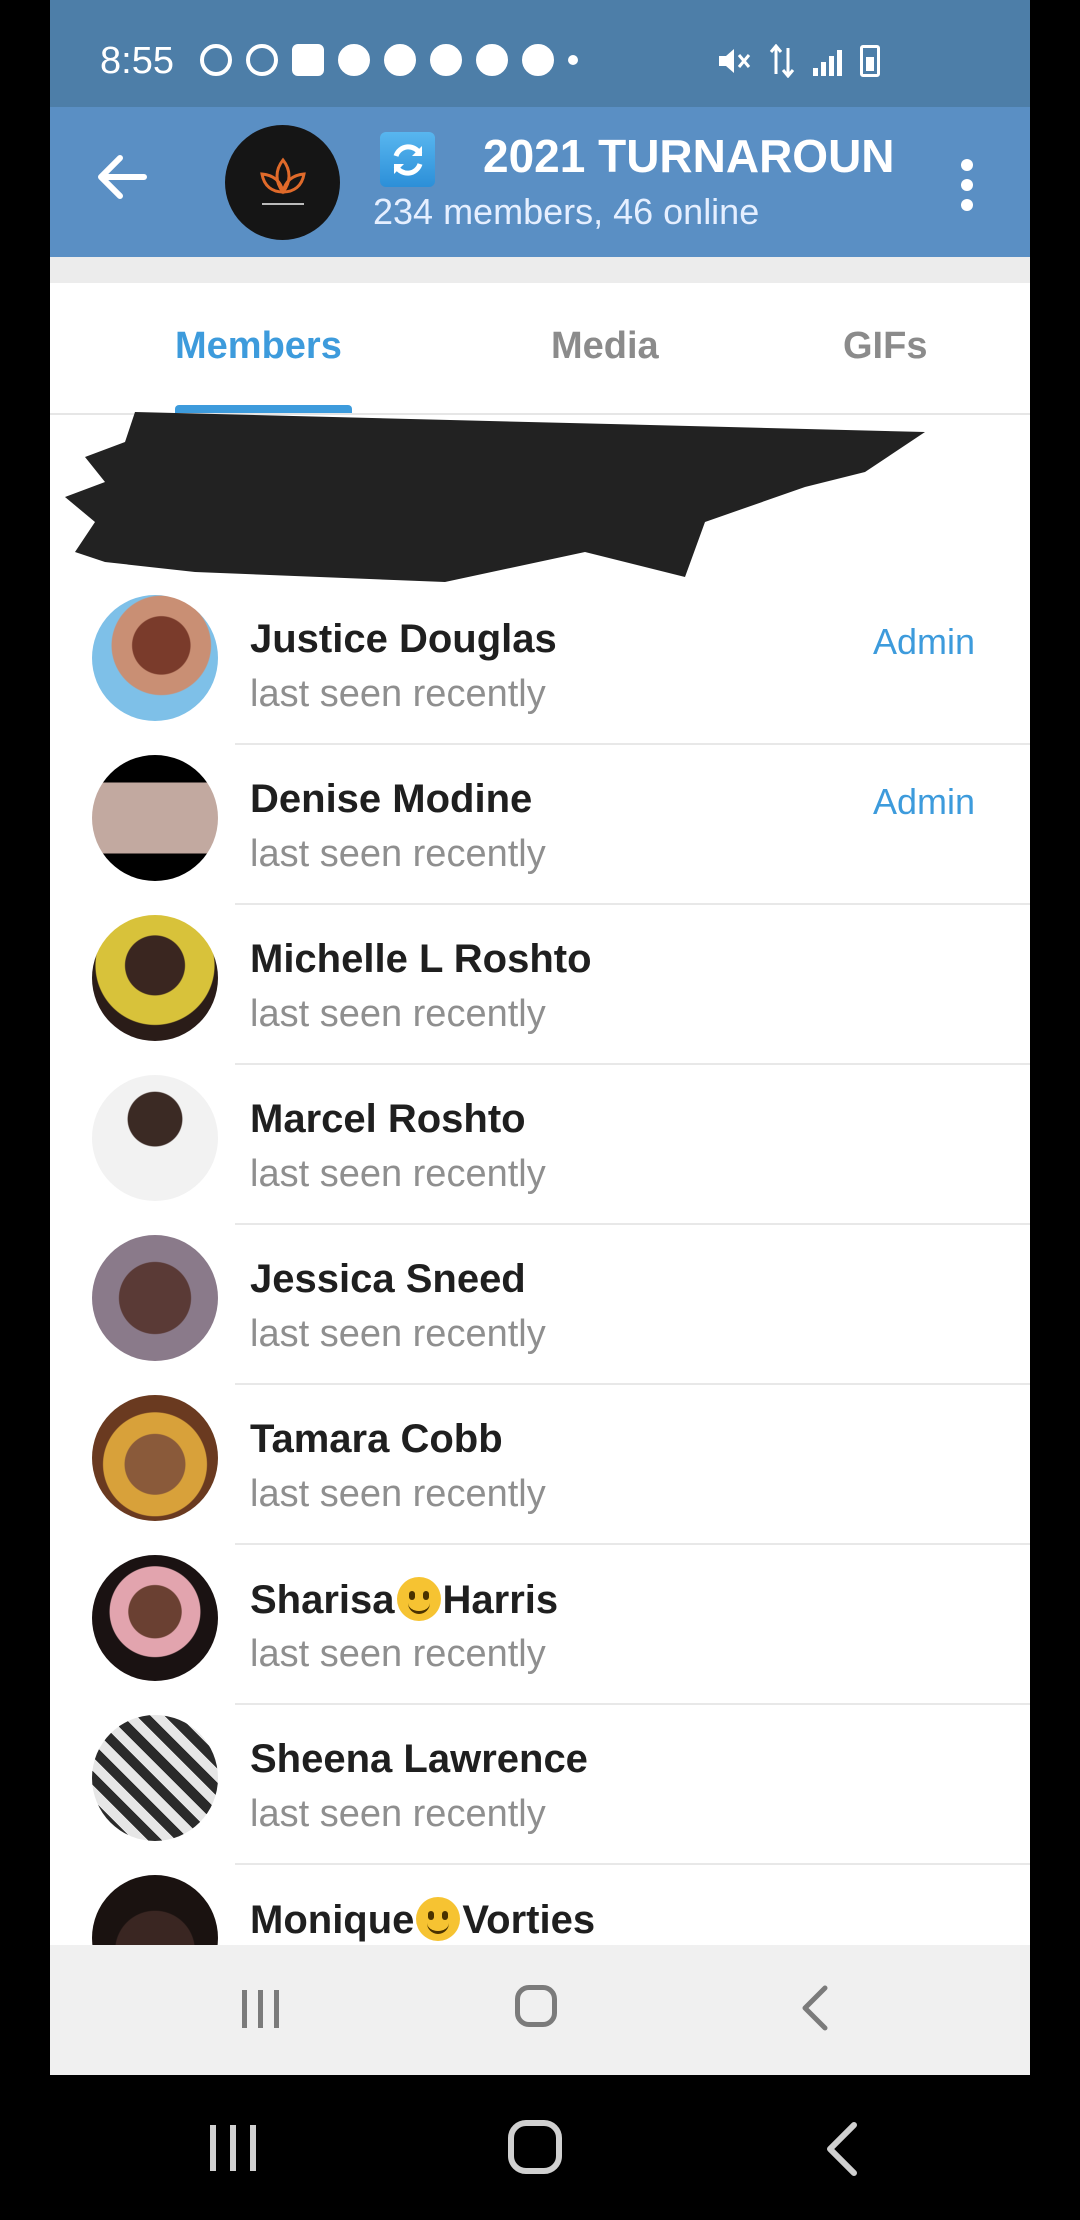  I want to click on member-name: Michelle L Roshto, so click(421, 959).